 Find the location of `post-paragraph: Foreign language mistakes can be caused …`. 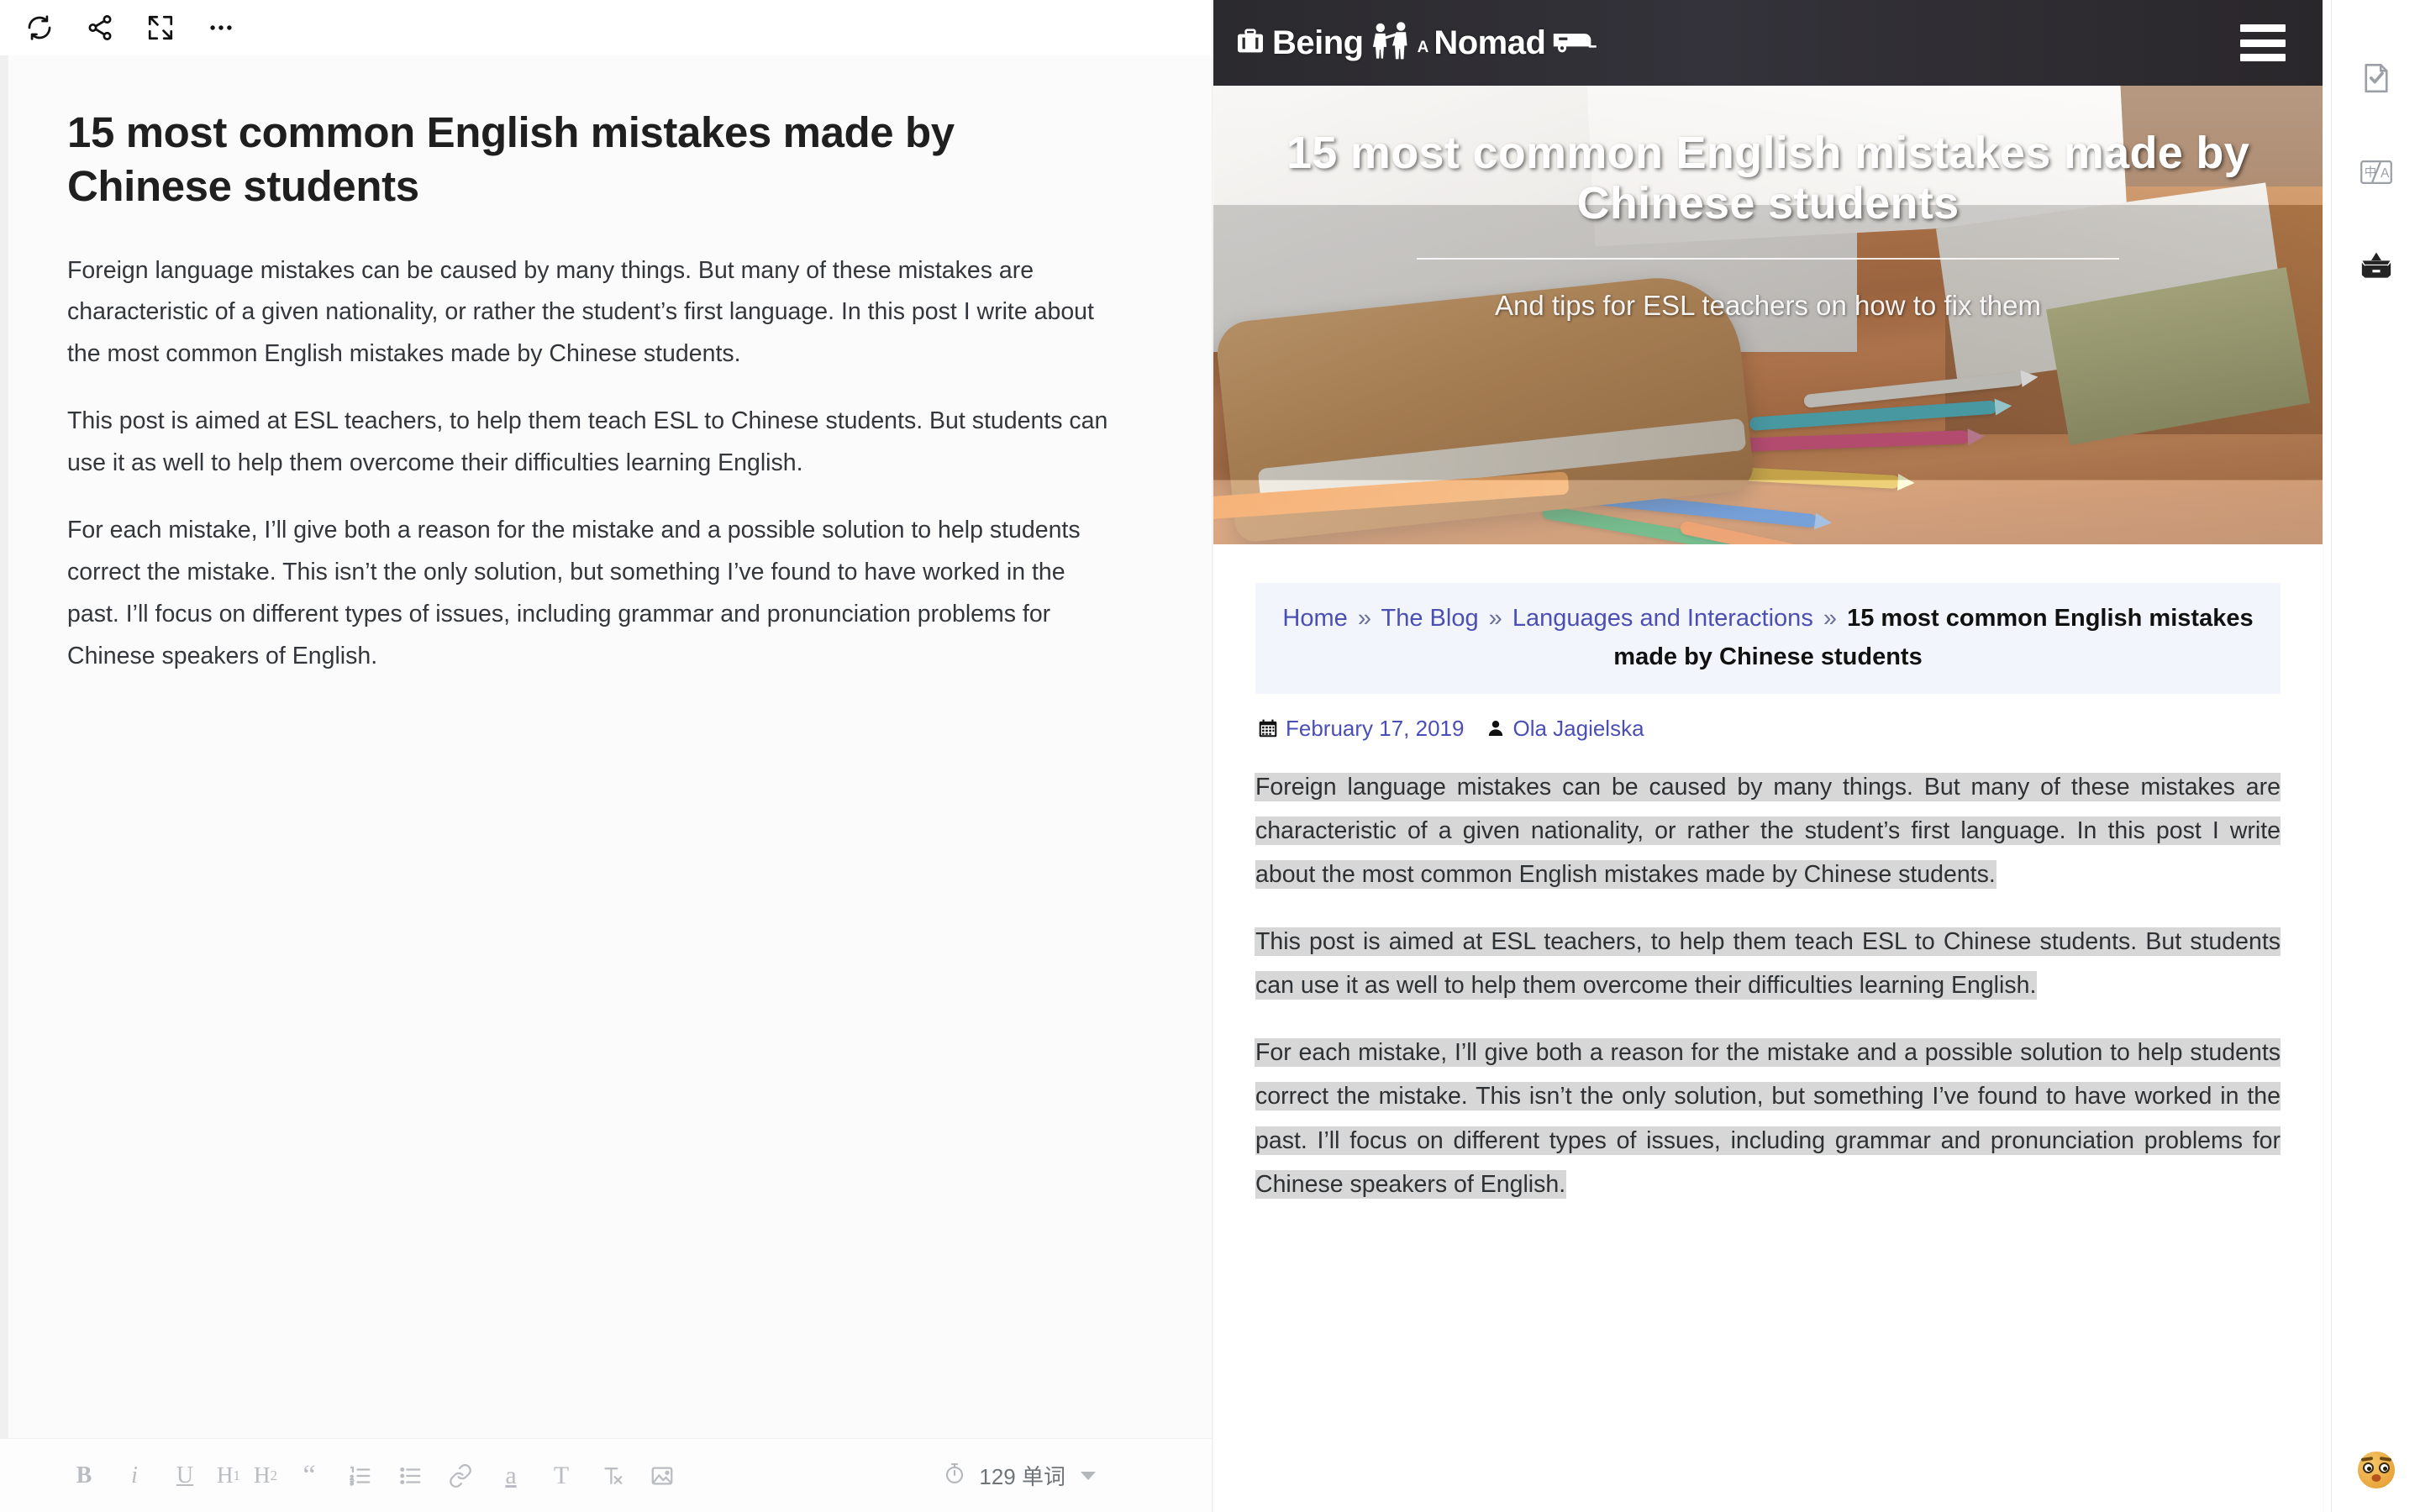

post-paragraph: Foreign language mistakes can be caused … is located at coordinates (1768, 830).